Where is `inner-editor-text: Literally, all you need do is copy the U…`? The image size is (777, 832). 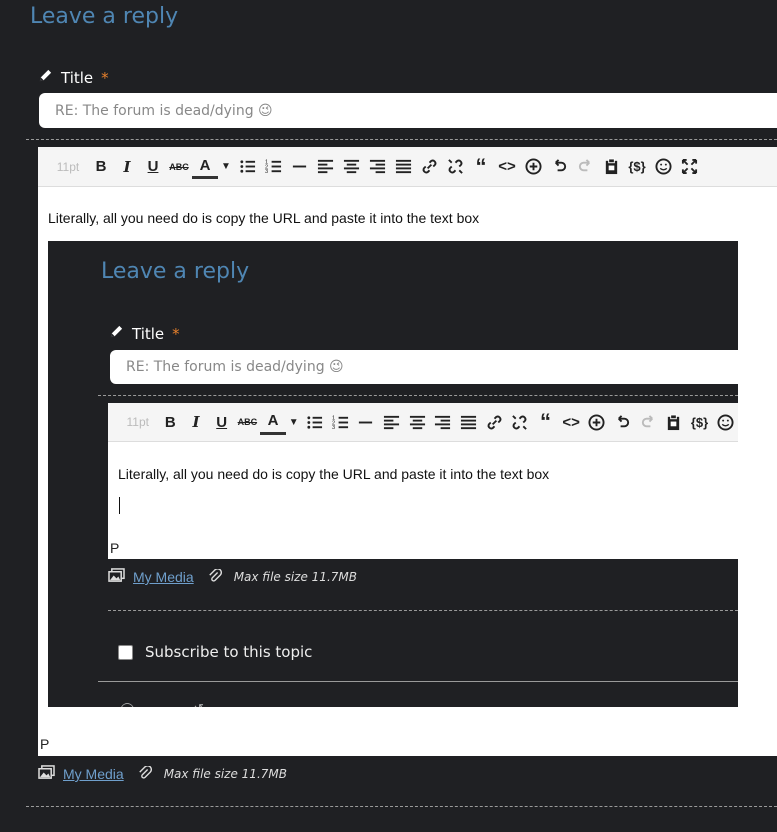 inner-editor-text: Literally, all you need do is copy the U… is located at coordinates (334, 474).